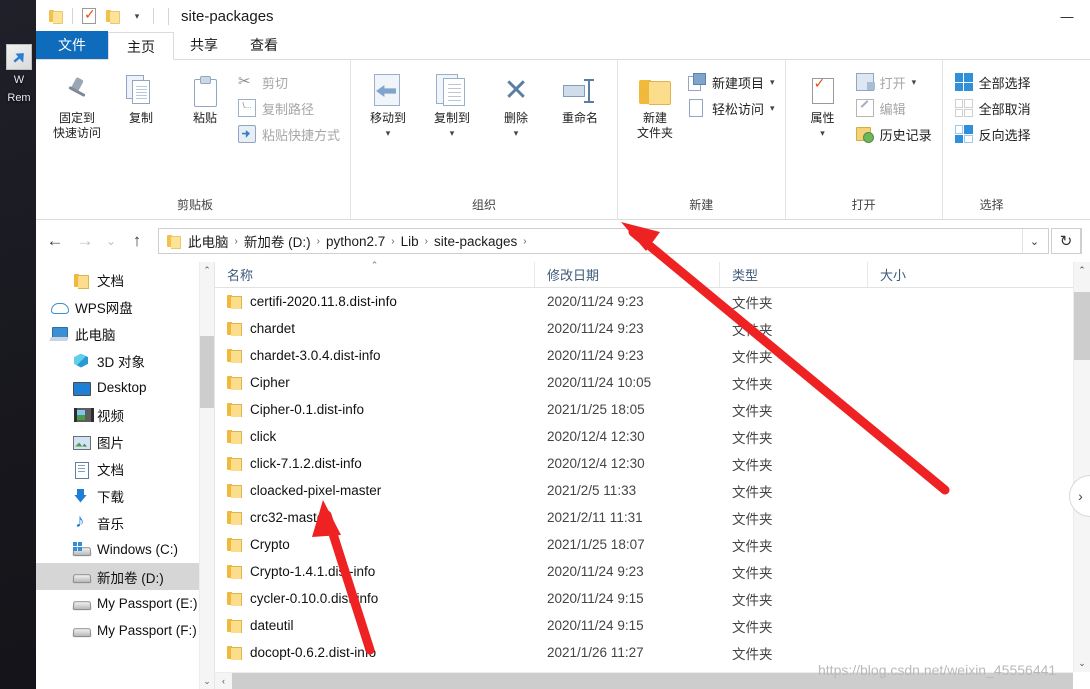 The width and height of the screenshot is (1090, 689). I want to click on recent-locations-button: ⌄, so click(111, 241).